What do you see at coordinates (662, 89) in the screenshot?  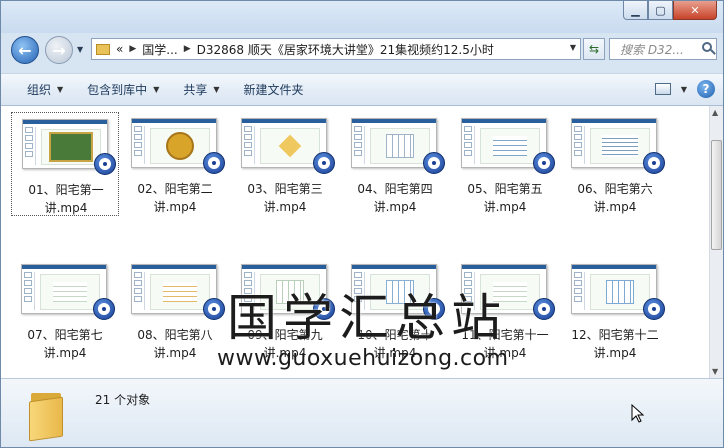 I see `view-options-icon` at bounding box center [662, 89].